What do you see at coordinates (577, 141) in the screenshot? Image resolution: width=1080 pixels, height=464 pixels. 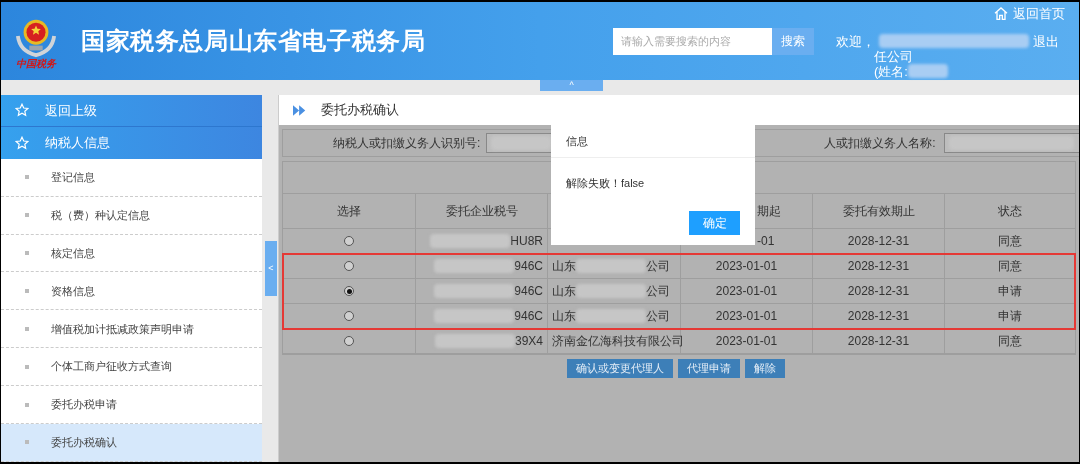 I see `dialog-title: 信息` at bounding box center [577, 141].